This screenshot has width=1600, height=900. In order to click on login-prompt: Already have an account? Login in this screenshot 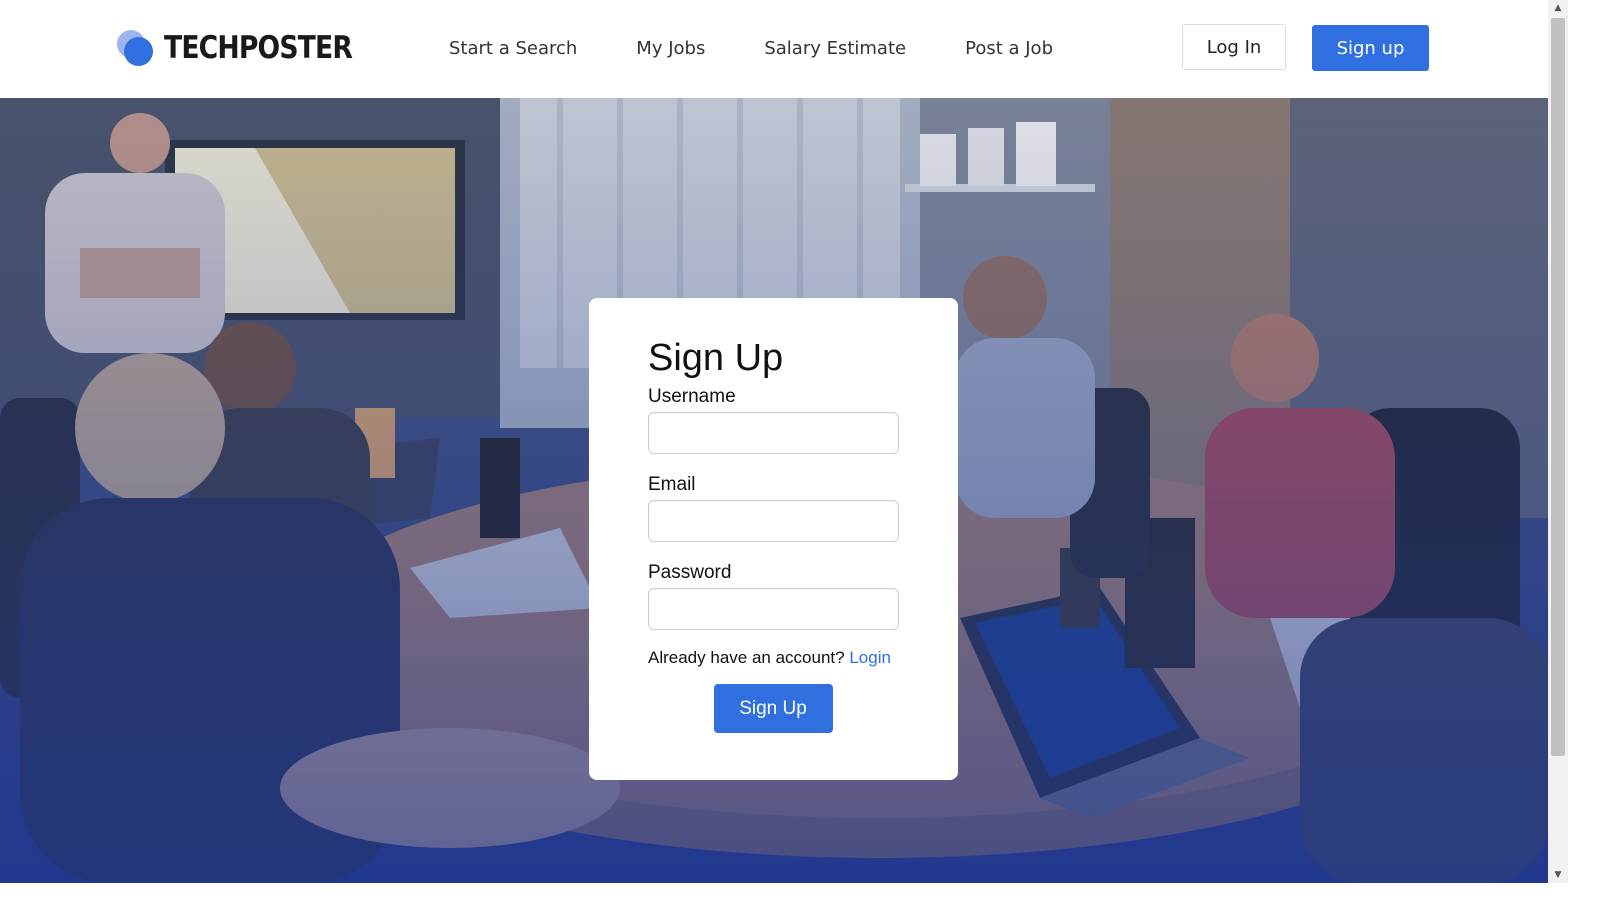, I will do `click(773, 658)`.